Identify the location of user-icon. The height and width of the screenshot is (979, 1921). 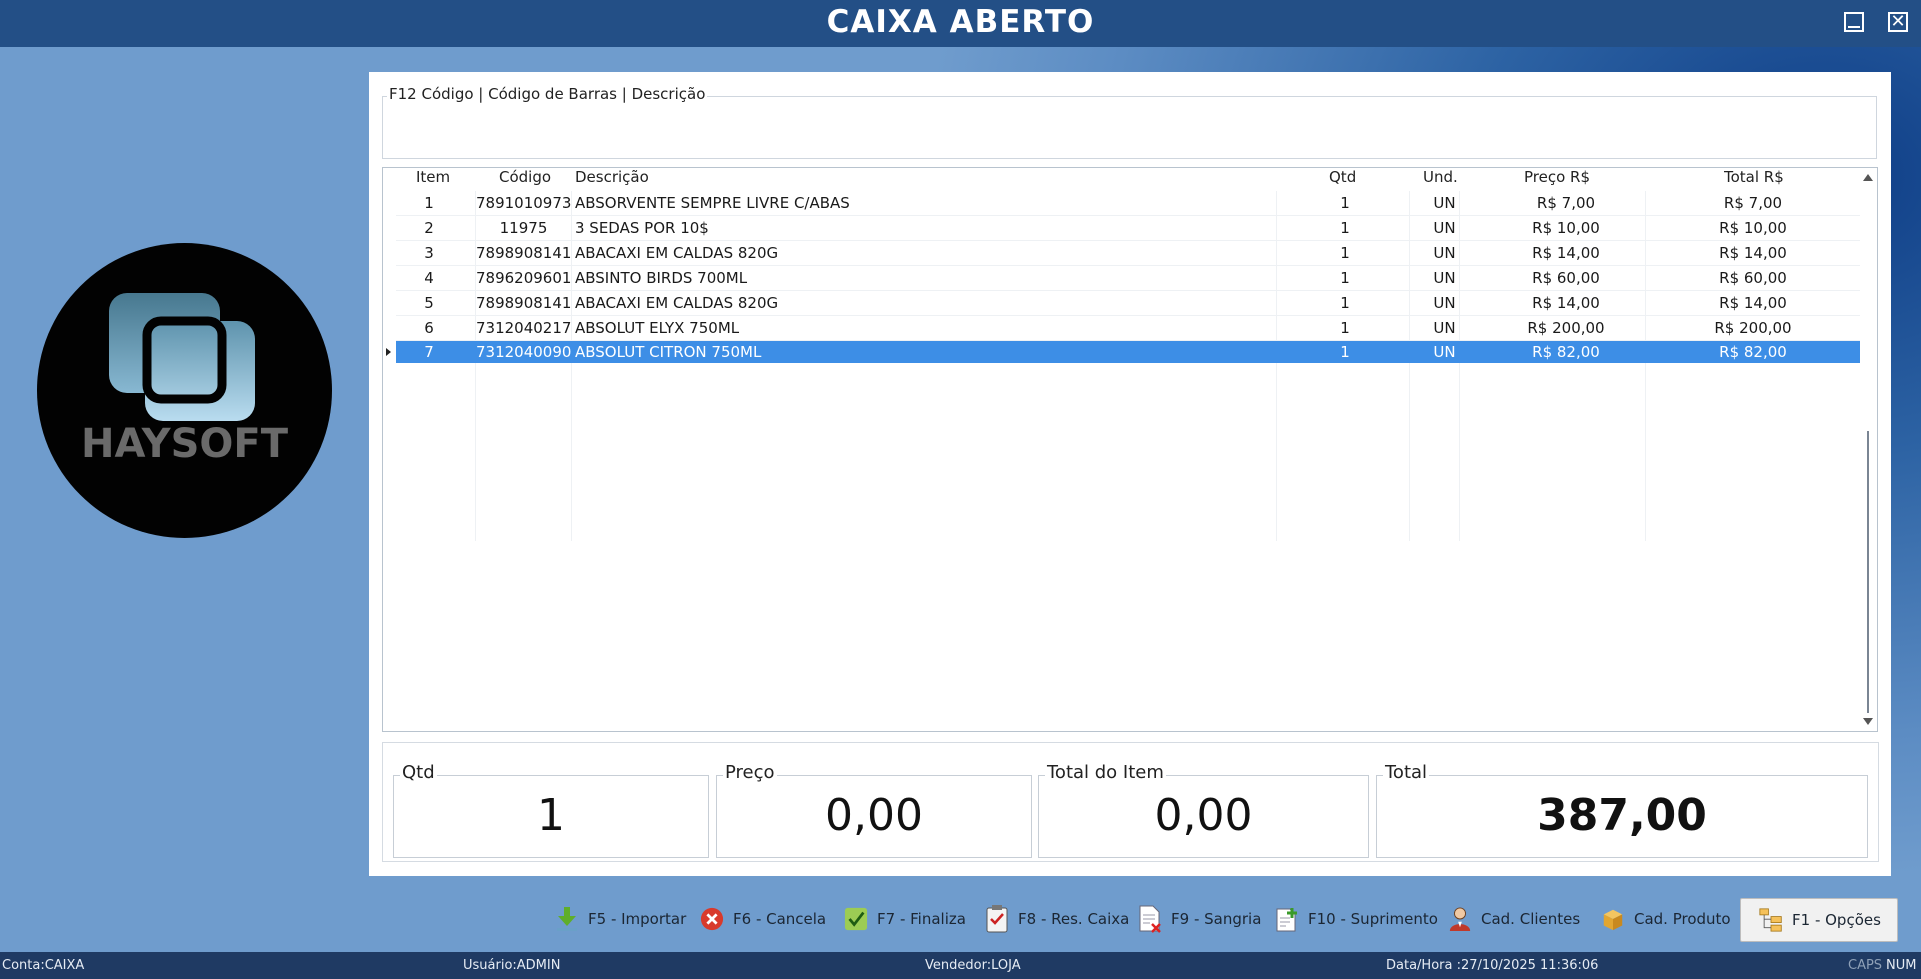
(1460, 919).